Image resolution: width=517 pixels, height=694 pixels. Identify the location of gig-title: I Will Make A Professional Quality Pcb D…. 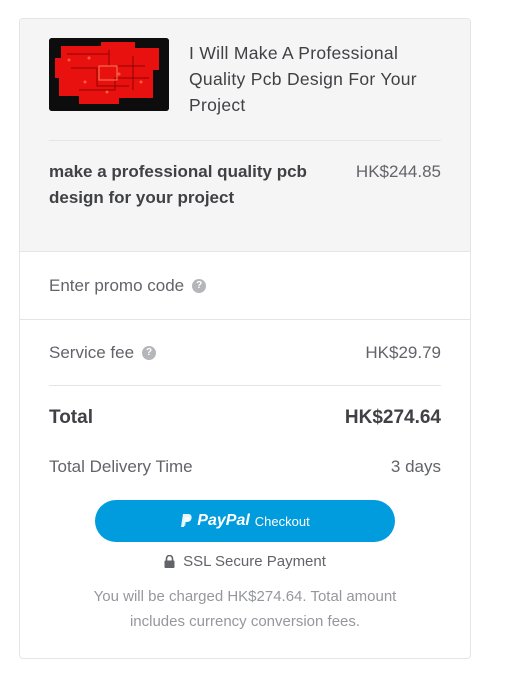
(315, 79).